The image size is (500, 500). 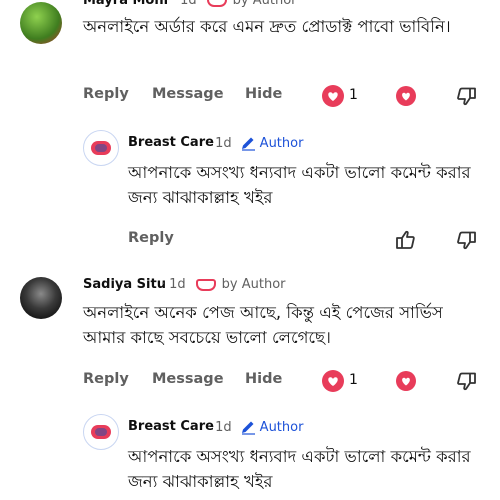 I want to click on commenter-name: Sadiya Situ, so click(x=124, y=284).